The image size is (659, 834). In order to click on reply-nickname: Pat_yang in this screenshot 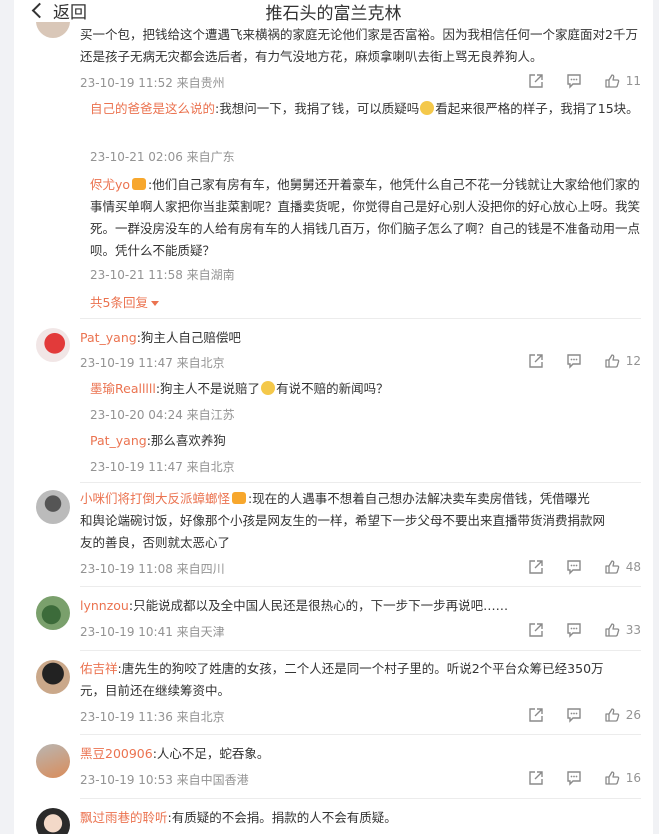, I will do `click(118, 440)`.